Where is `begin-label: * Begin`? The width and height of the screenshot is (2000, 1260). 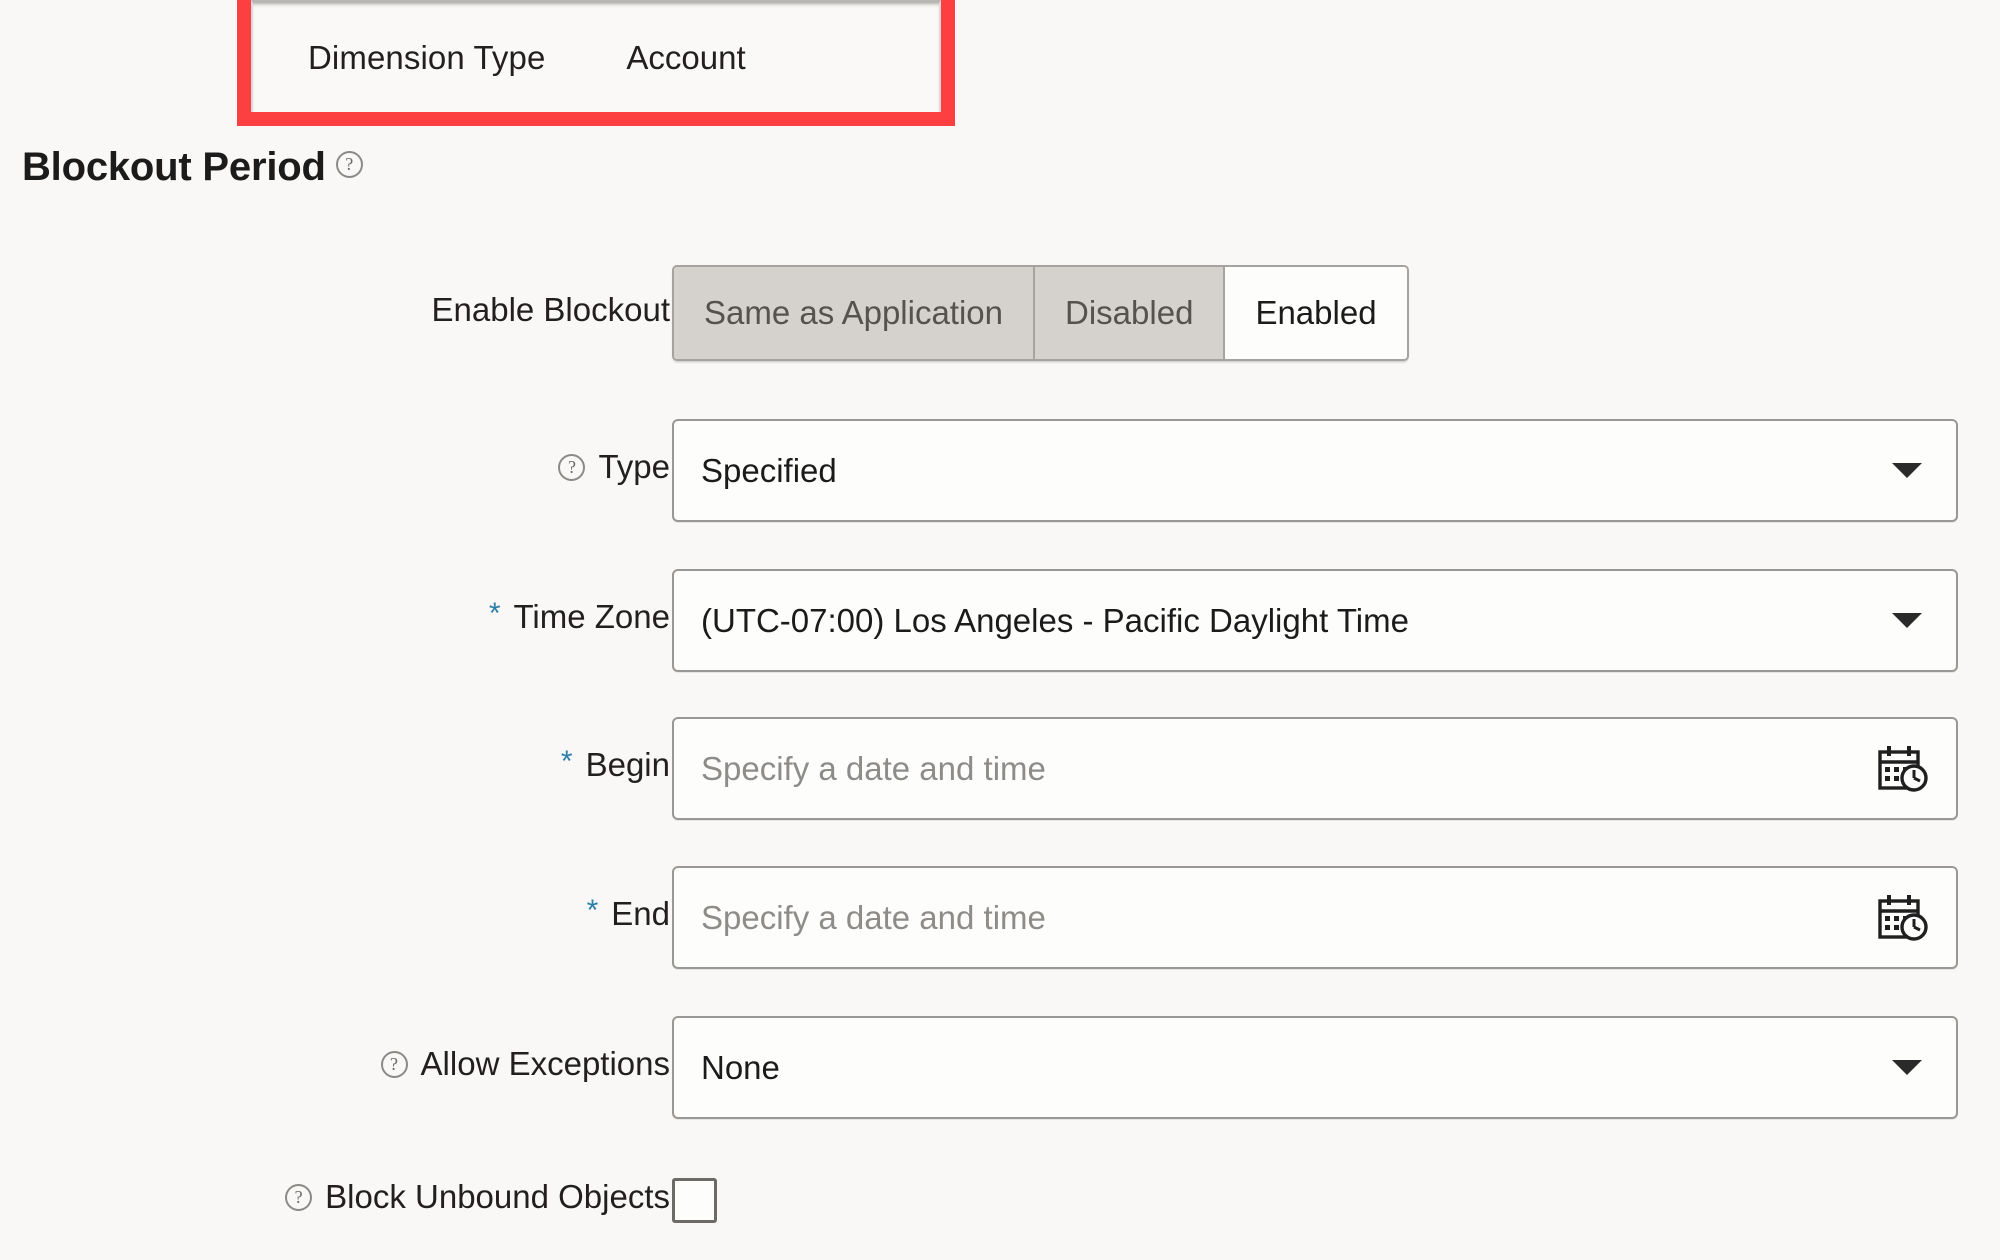 begin-label: * Begin is located at coordinates (615, 764).